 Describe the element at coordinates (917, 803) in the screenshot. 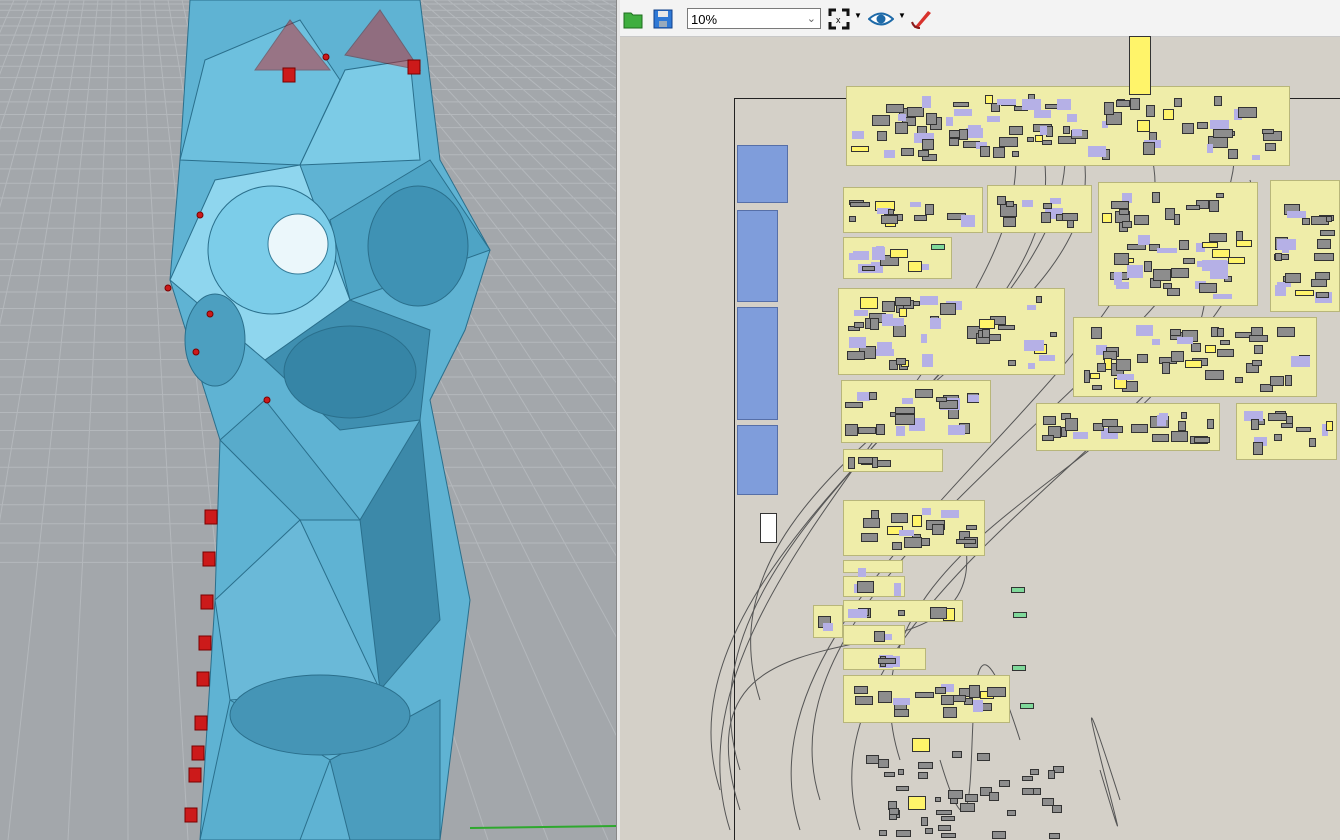

I see `number-slider` at that location.